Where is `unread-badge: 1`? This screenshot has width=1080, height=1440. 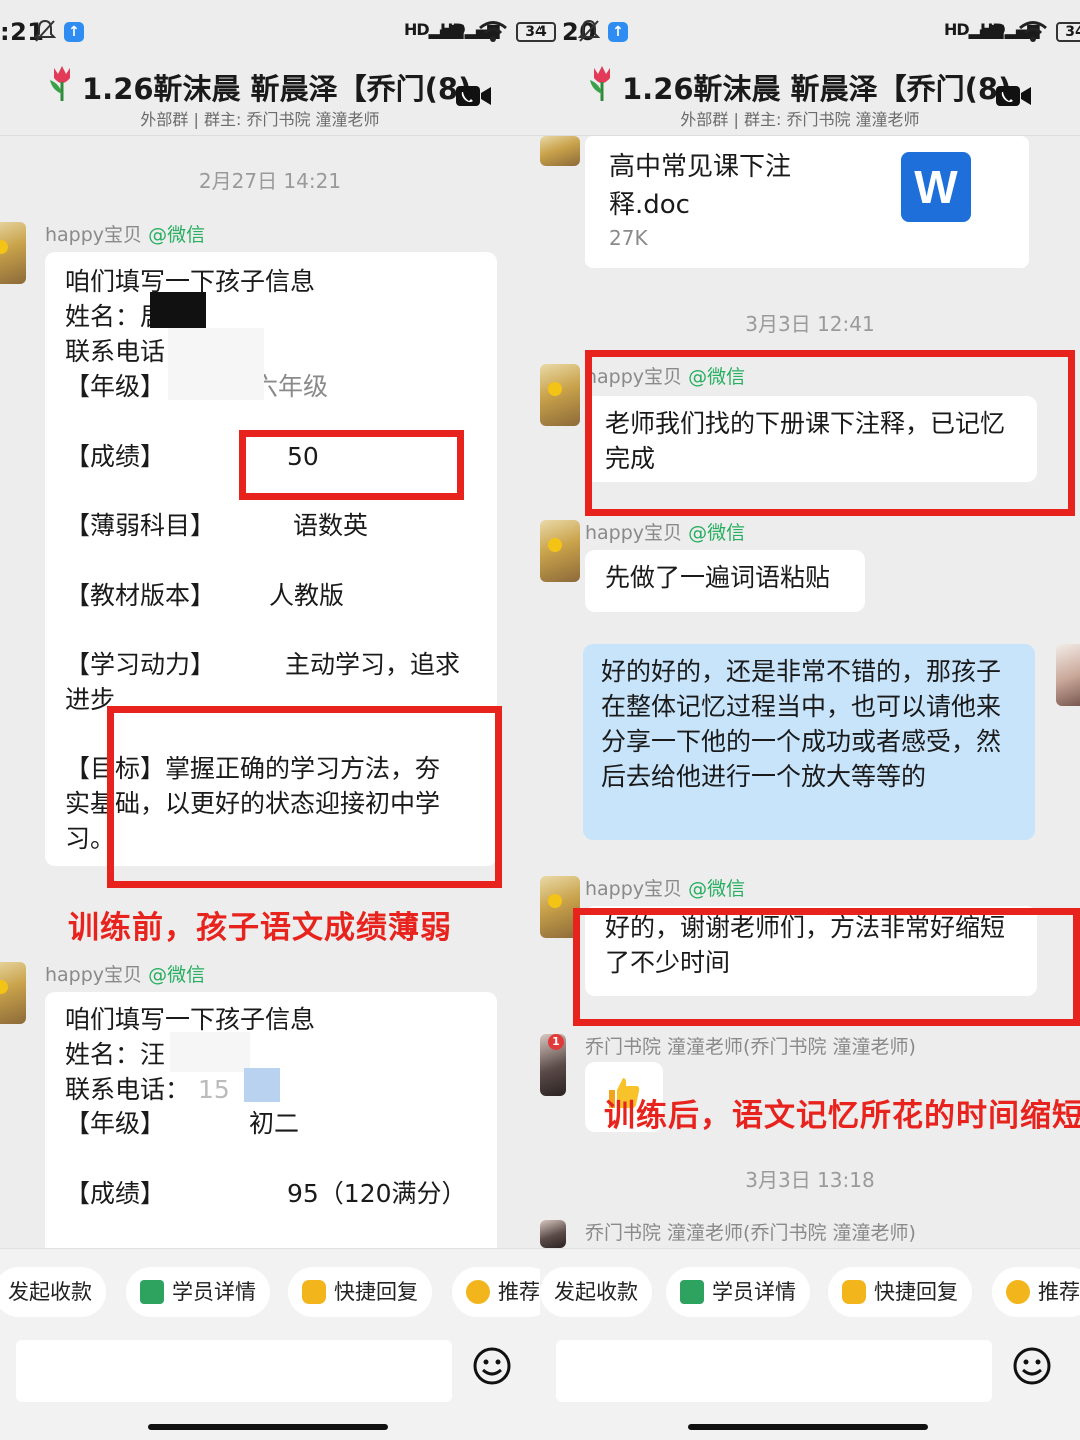
unread-badge: 1 is located at coordinates (556, 1042).